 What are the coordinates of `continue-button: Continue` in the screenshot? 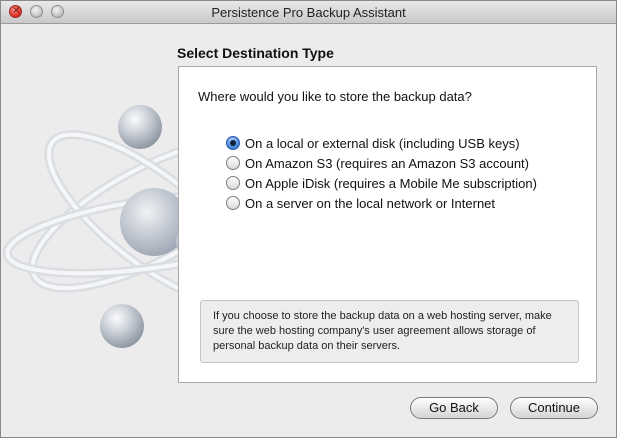 It's located at (554, 408).